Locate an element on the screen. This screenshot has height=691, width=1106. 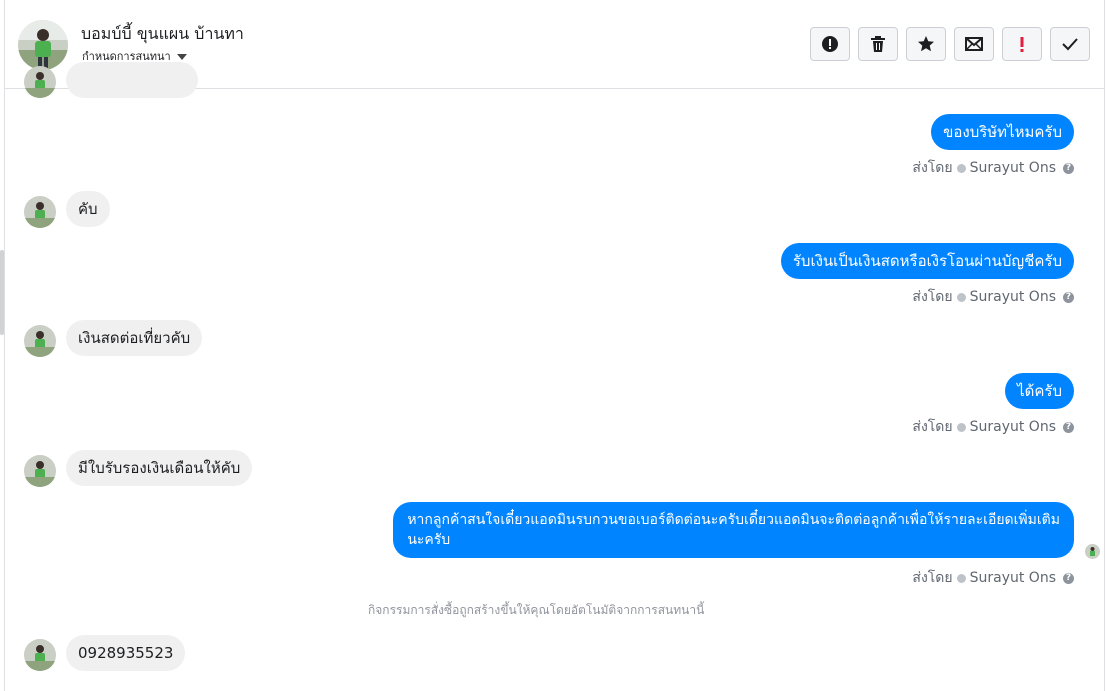
header-actions is located at coordinates (950, 44).